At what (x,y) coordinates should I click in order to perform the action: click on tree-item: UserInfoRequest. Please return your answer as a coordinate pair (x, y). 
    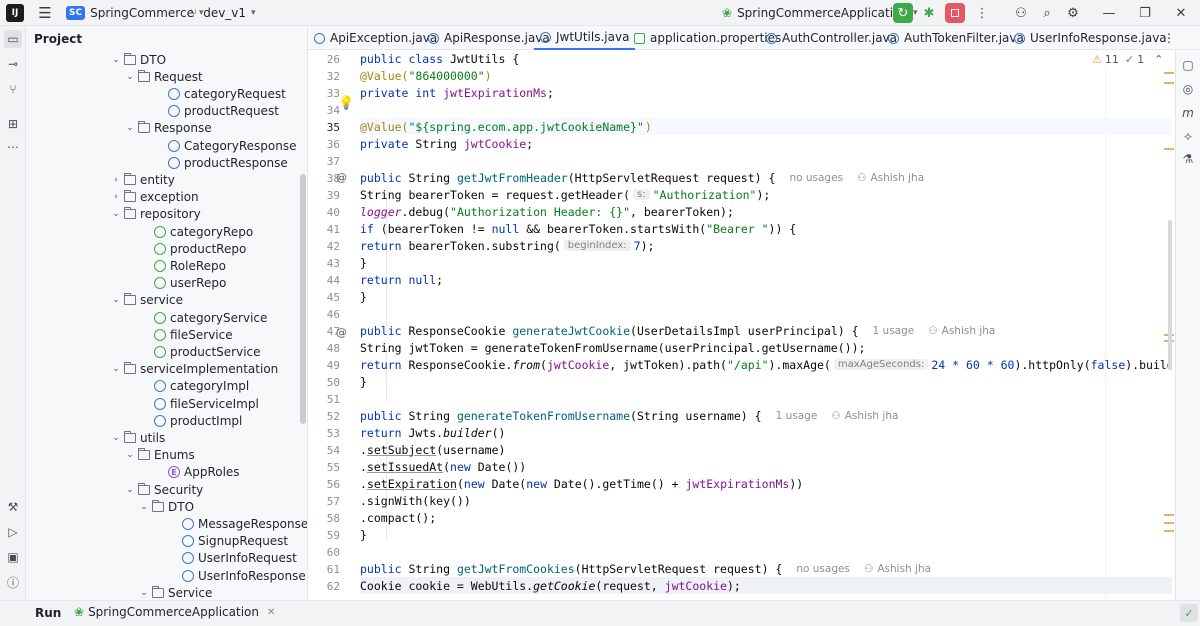
    Looking at the image, I should click on (238, 558).